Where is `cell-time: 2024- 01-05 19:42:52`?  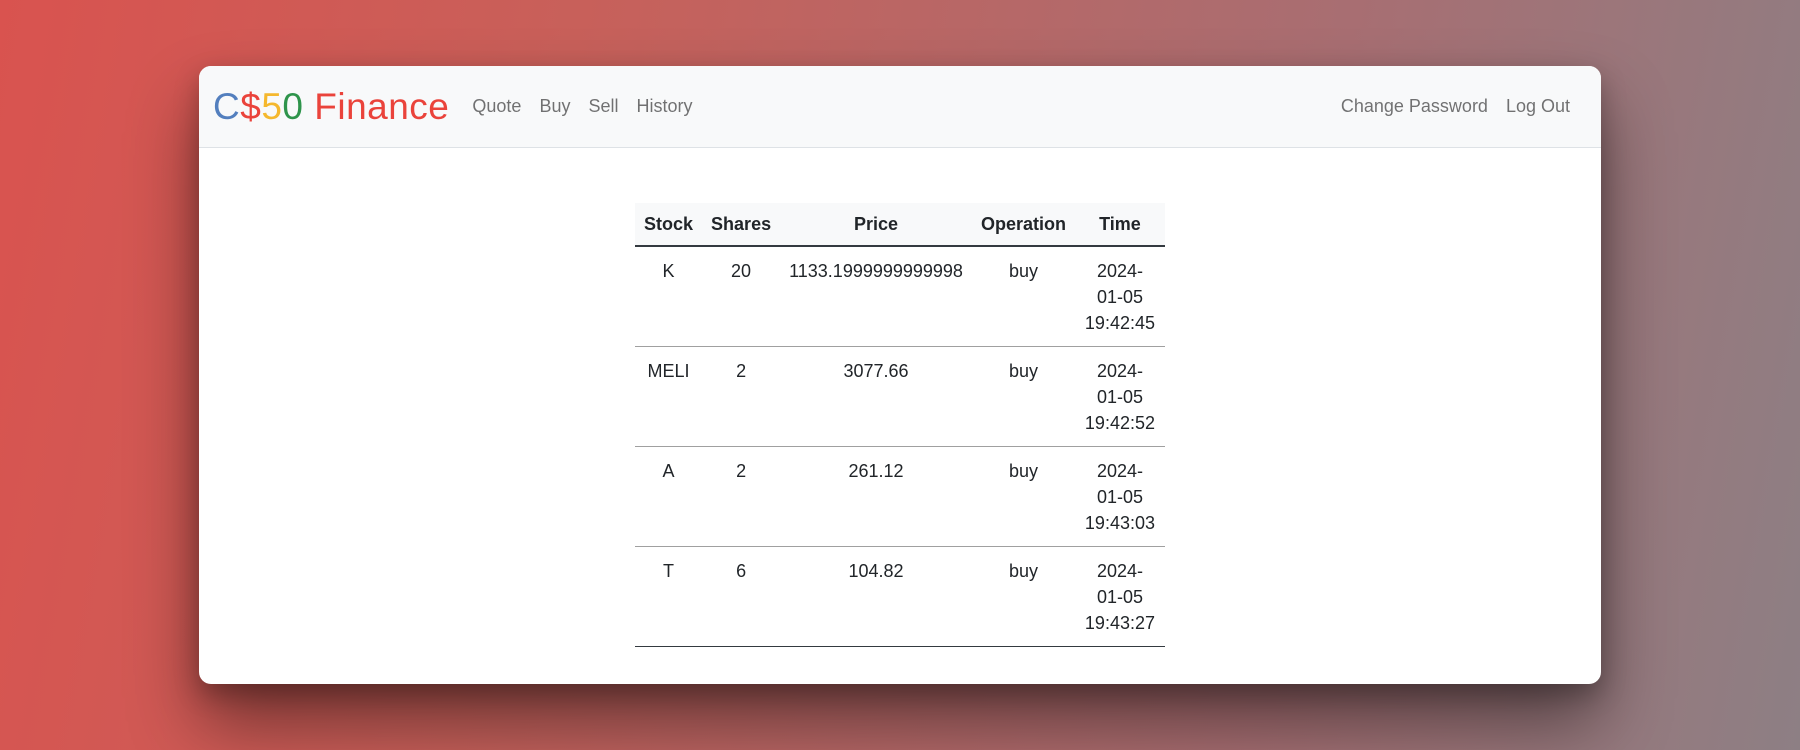 cell-time: 2024- 01-05 19:42:52 is located at coordinates (1119, 396).